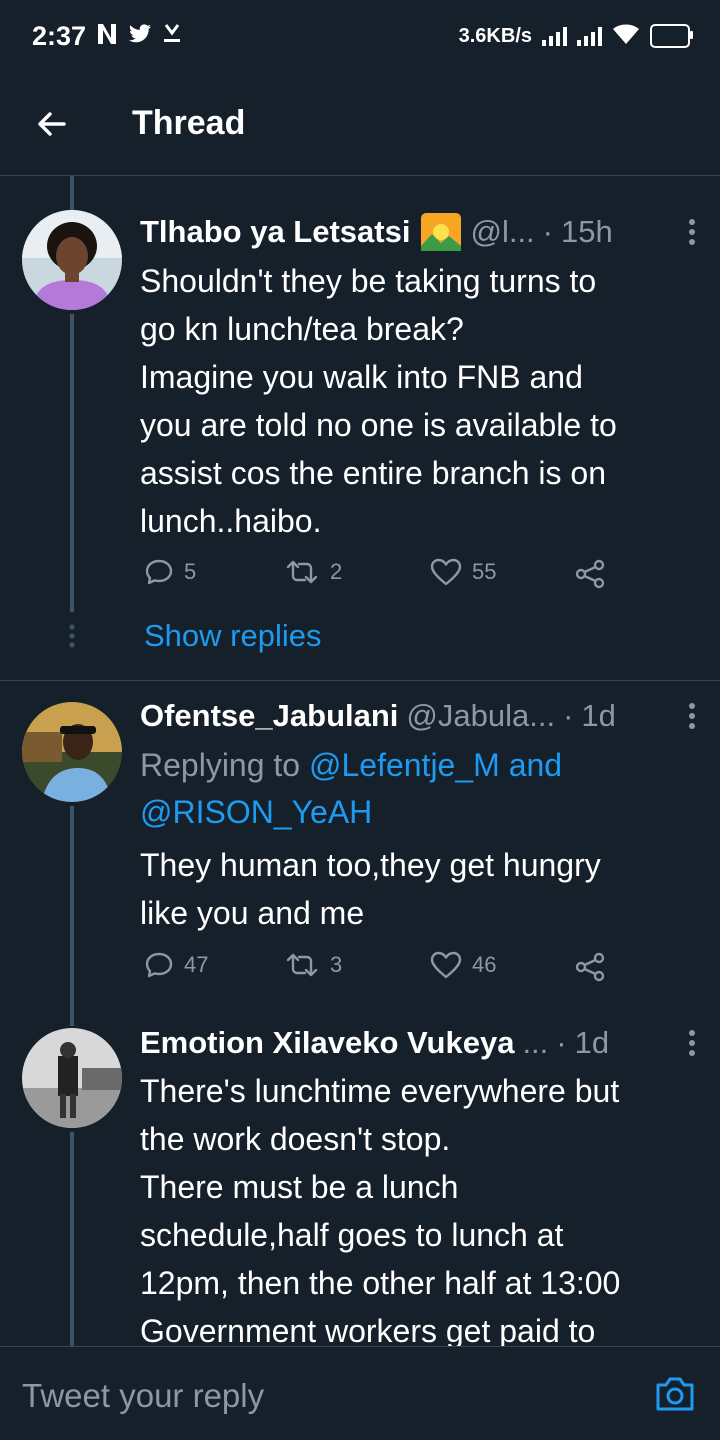 The height and width of the screenshot is (1440, 720). Describe the element at coordinates (336, 964) in the screenshot. I see `retweet-count: 3` at that location.